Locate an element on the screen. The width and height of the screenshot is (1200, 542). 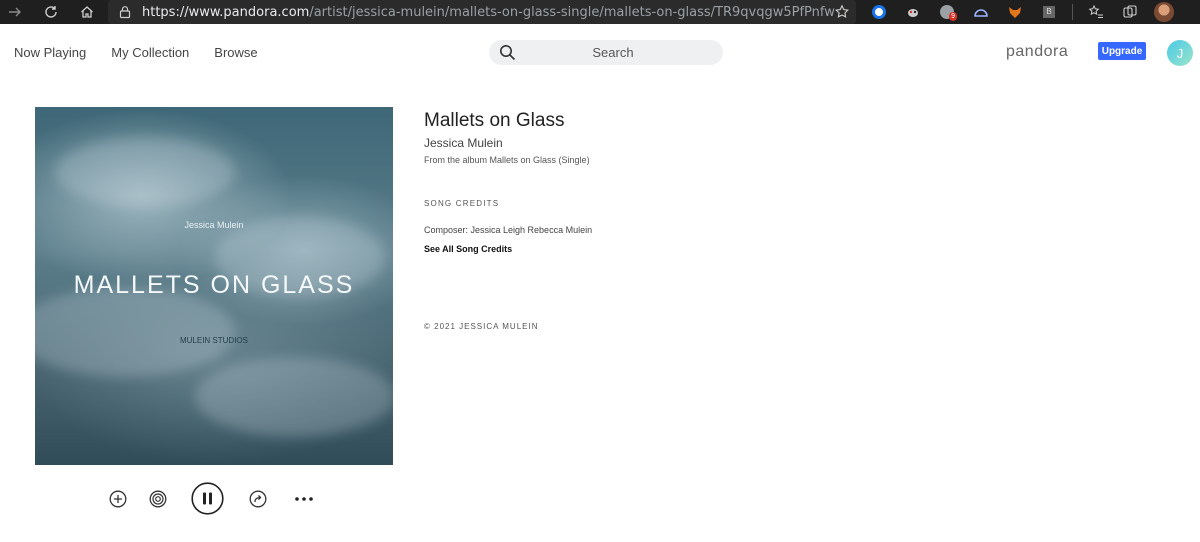
password-manager-icon is located at coordinates (879, 12).